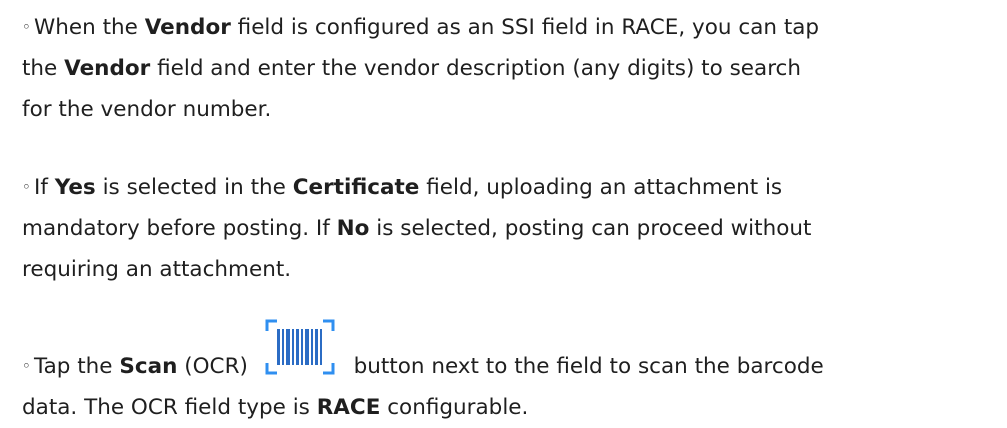  I want to click on barcode-scan-icon, so click(300, 351).